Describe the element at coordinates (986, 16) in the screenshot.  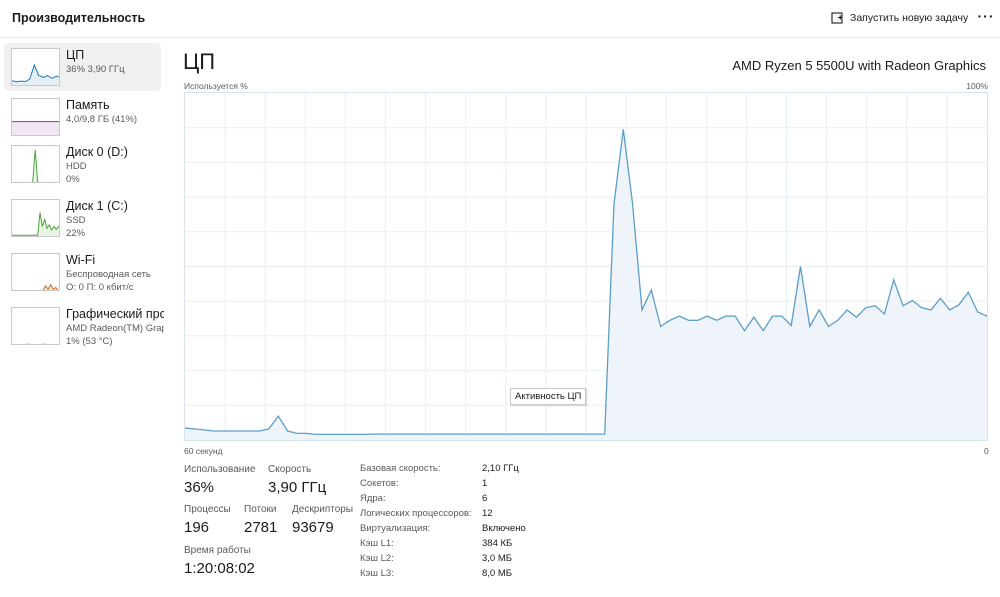
I see `more-options-button: ···` at that location.